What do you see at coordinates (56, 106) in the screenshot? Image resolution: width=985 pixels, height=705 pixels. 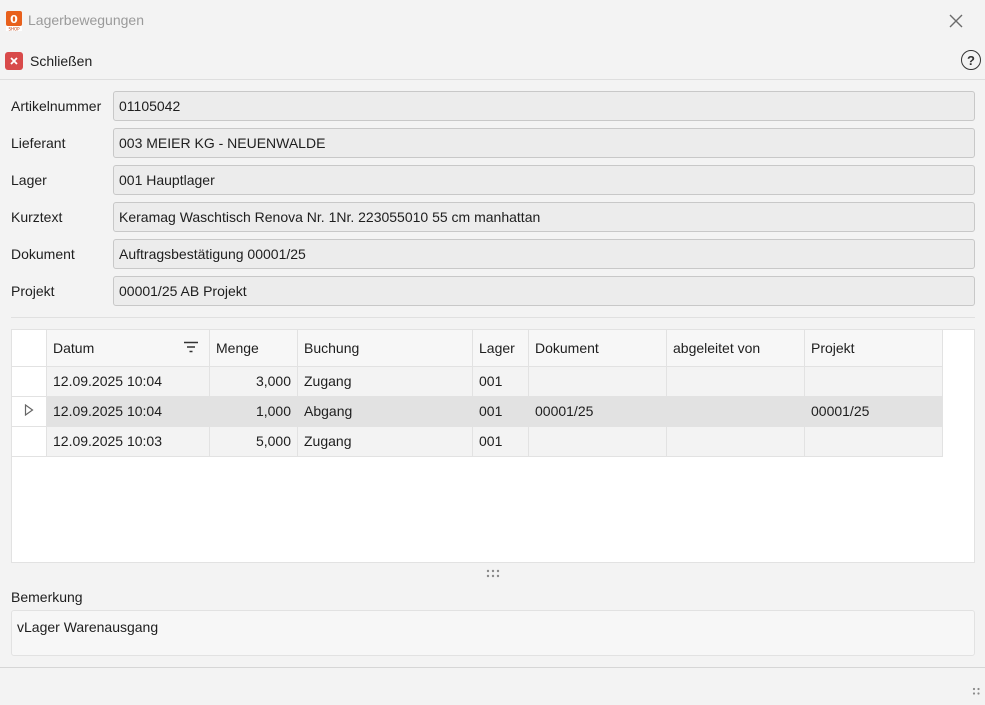 I see `field-label: Artikelnummer` at bounding box center [56, 106].